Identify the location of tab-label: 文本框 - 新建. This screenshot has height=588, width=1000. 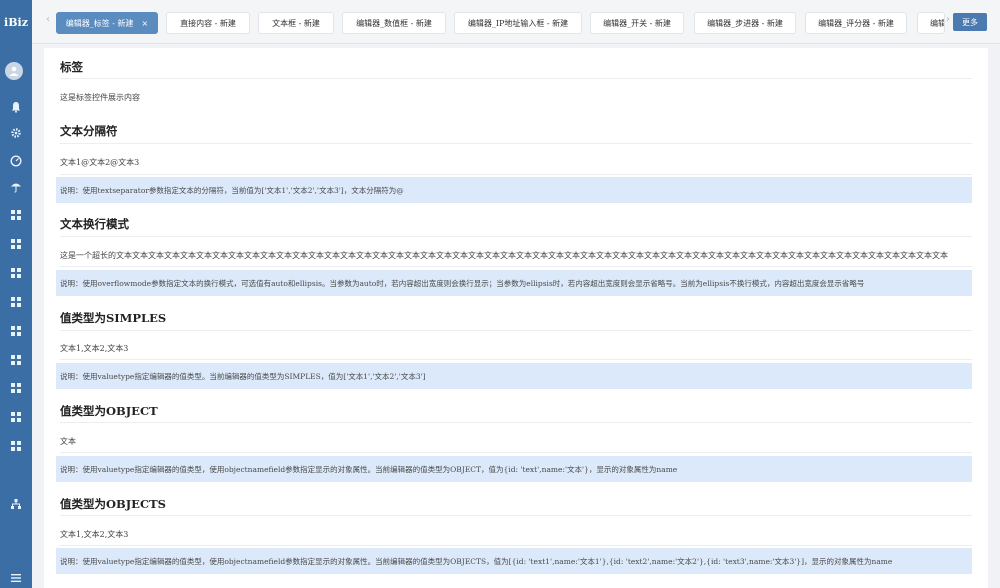
(296, 23).